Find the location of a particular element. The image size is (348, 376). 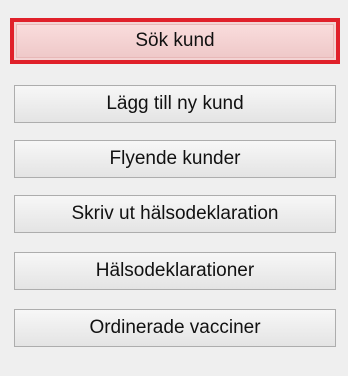

print-health-declaration-button: Skriv ut hälsodeklaration is located at coordinates (175, 214).